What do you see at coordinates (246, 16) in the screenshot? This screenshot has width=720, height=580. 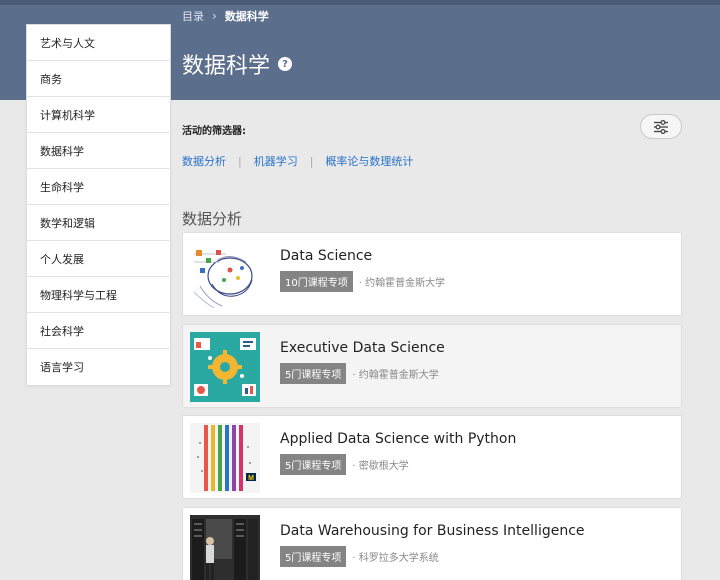 I see `breadcrumb-current: 数据科学` at bounding box center [246, 16].